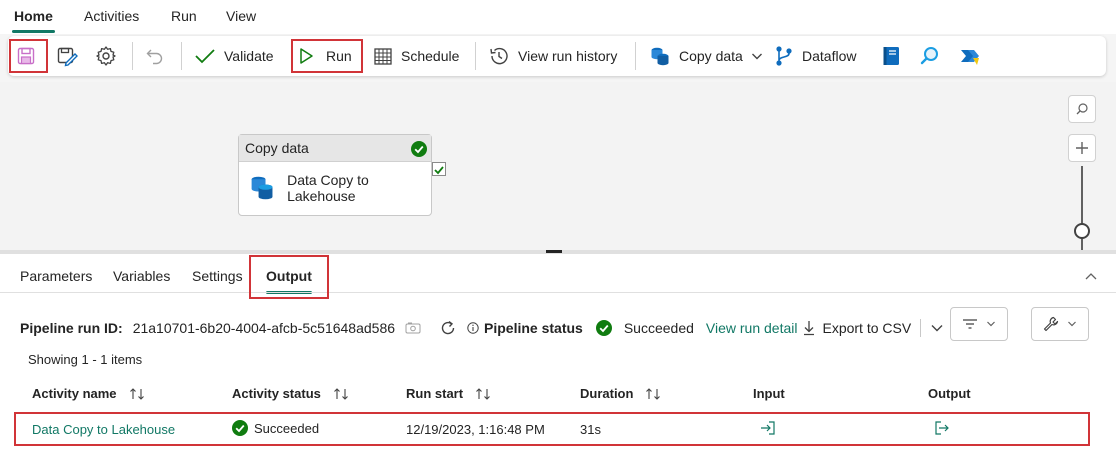  Describe the element at coordinates (554, 251) in the screenshot. I see `divider-handle` at that location.